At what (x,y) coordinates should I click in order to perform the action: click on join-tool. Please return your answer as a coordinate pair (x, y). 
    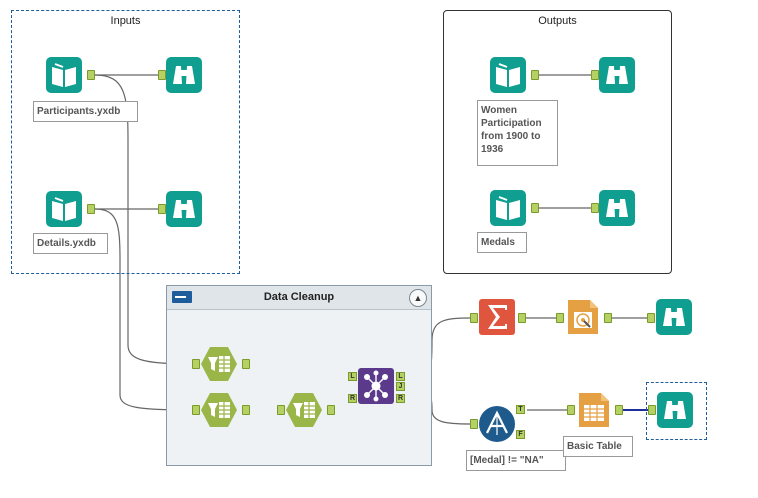
    Looking at the image, I should click on (376, 386).